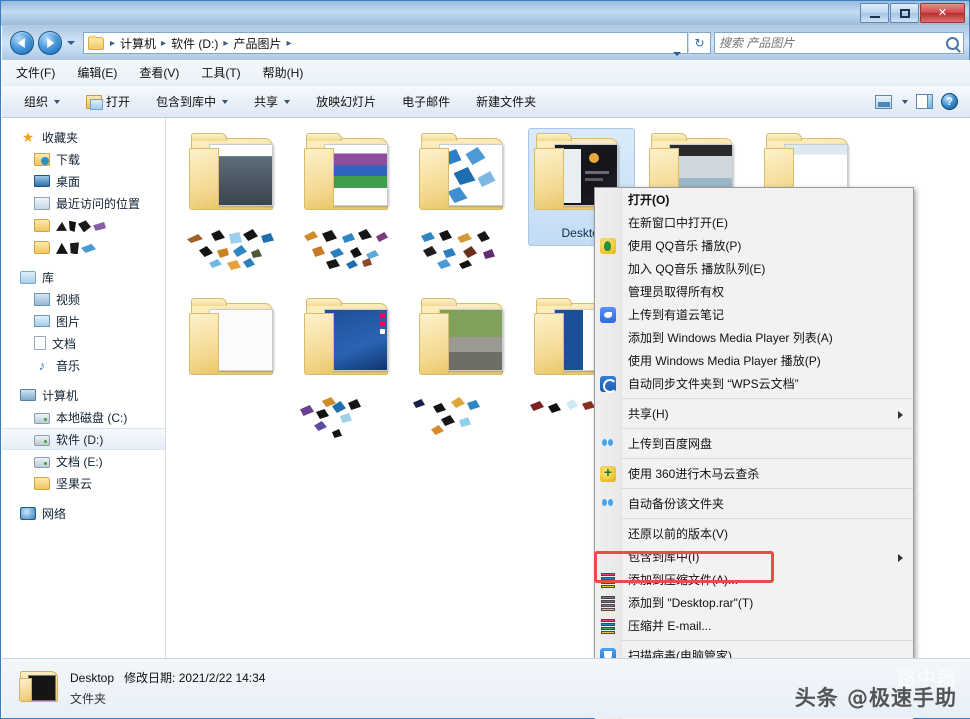  What do you see at coordinates (949, 101) in the screenshot?
I see `help-icon: ?` at bounding box center [949, 101].